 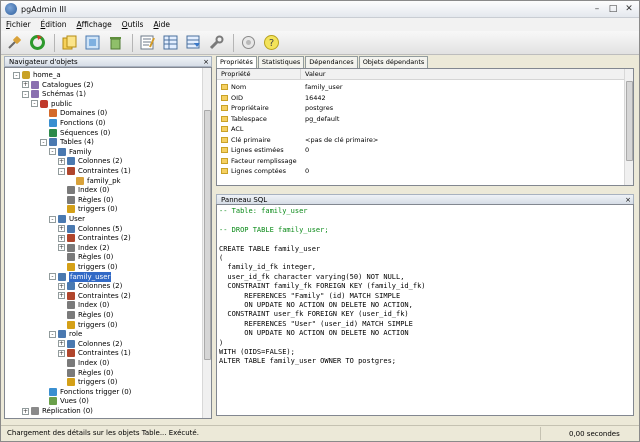 What do you see at coordinates (248, 42) in the screenshot?
I see `plugin-icon` at bounding box center [248, 42].